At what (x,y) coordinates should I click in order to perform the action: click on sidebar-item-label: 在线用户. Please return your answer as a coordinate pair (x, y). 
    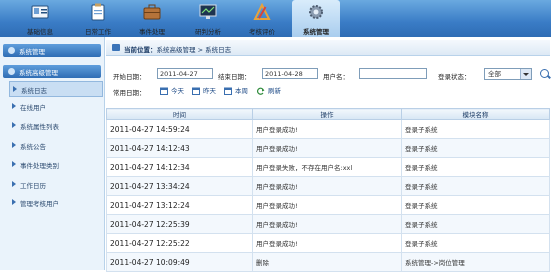
    Looking at the image, I should click on (33, 108).